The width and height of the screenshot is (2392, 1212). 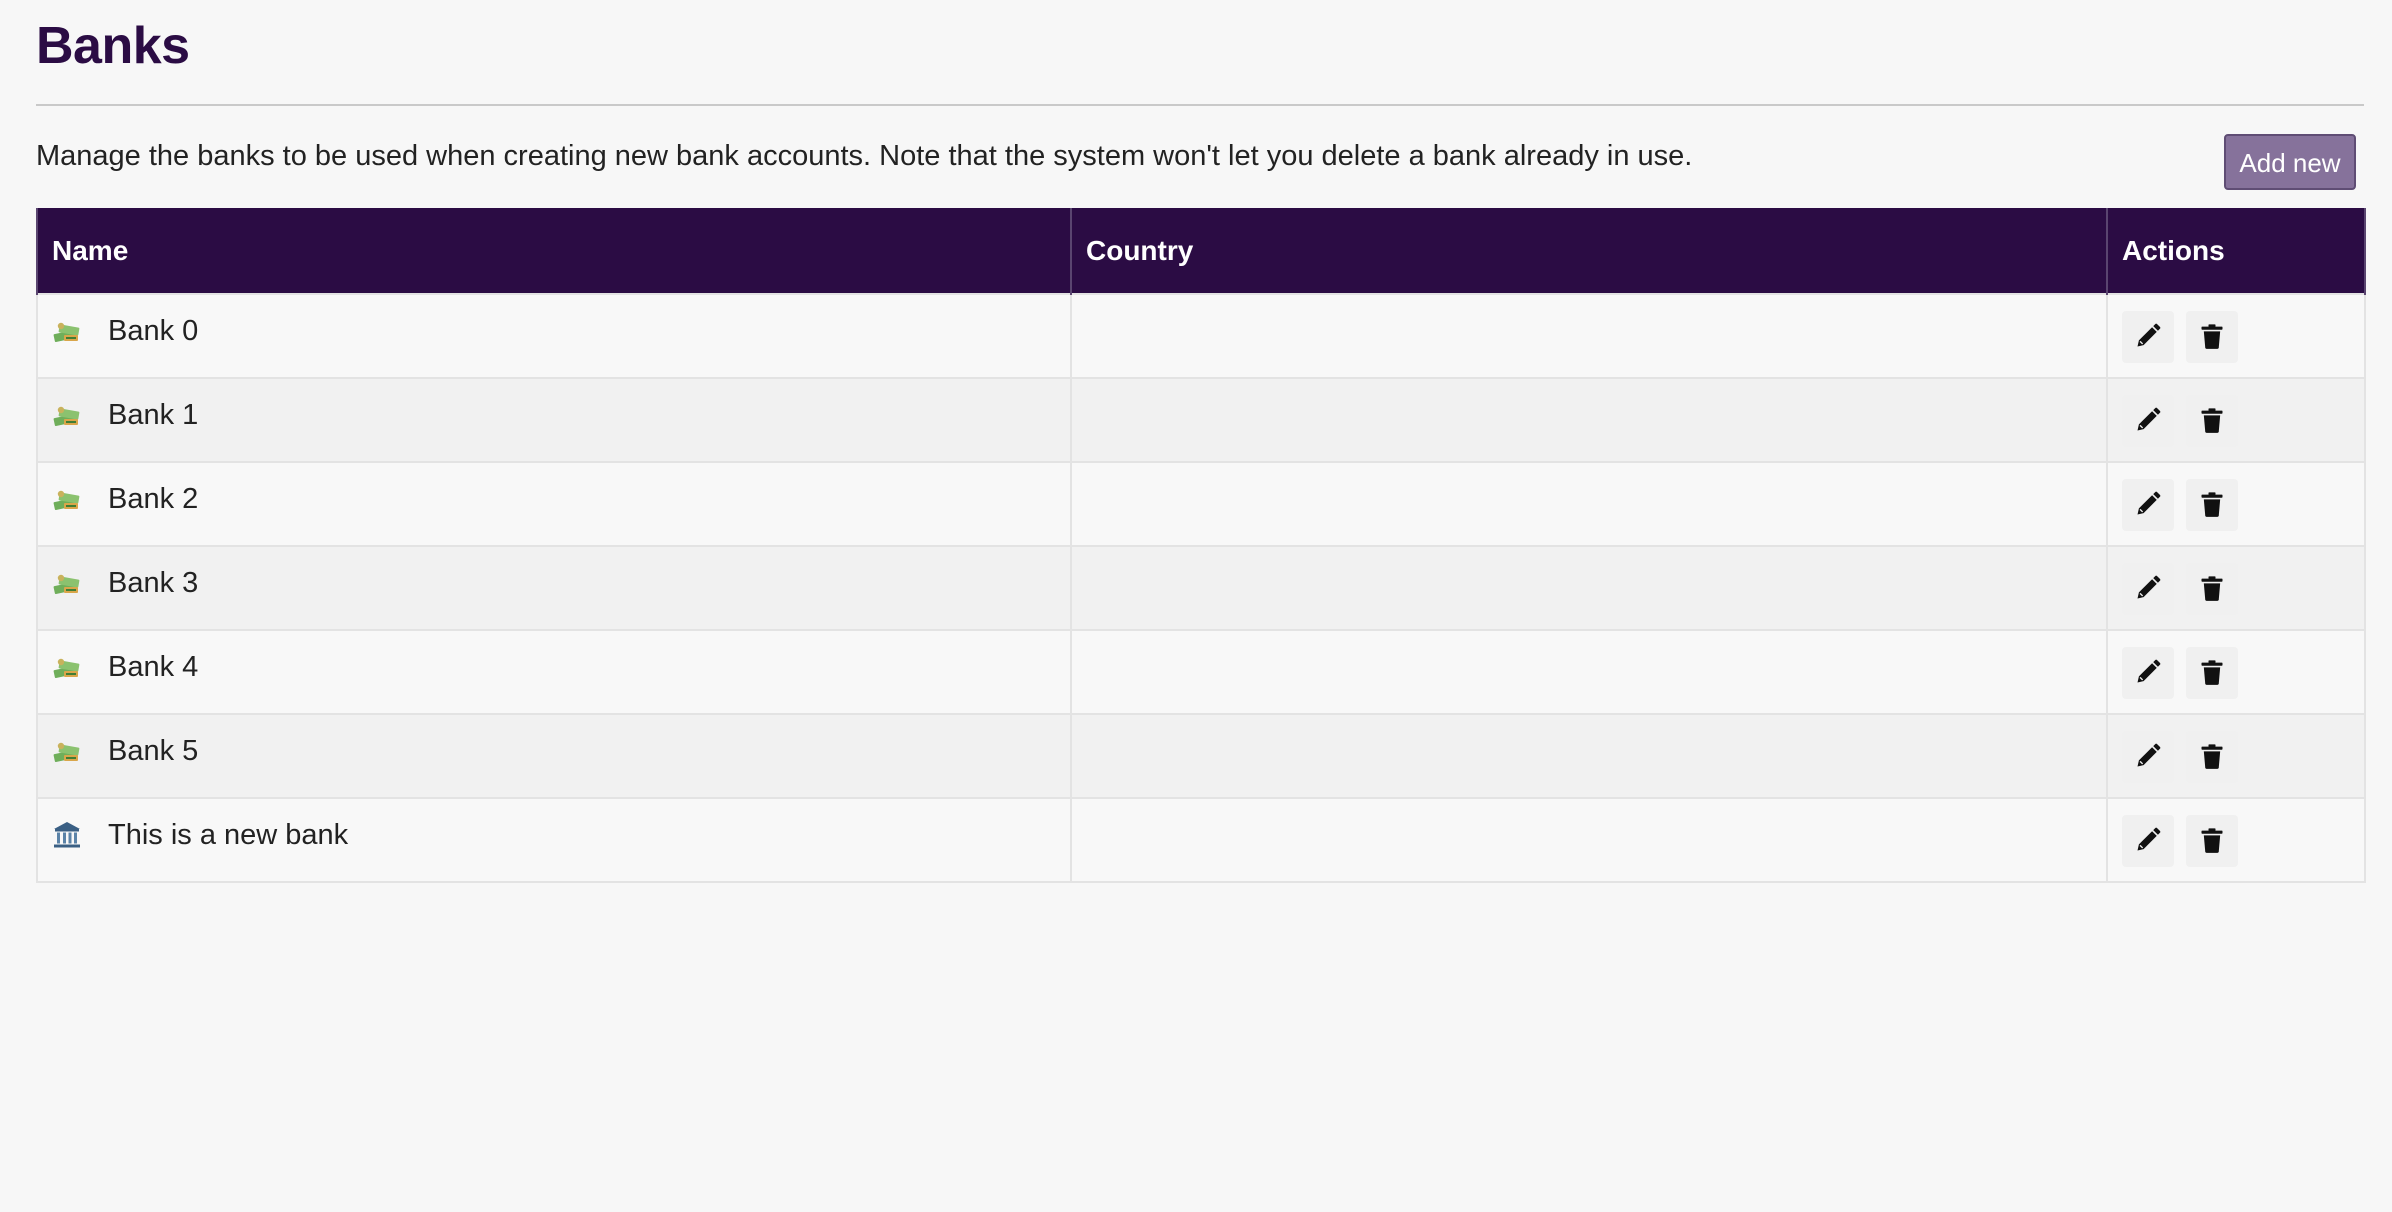 What do you see at coordinates (153, 499) in the screenshot?
I see `bank-name: Bank 2` at bounding box center [153, 499].